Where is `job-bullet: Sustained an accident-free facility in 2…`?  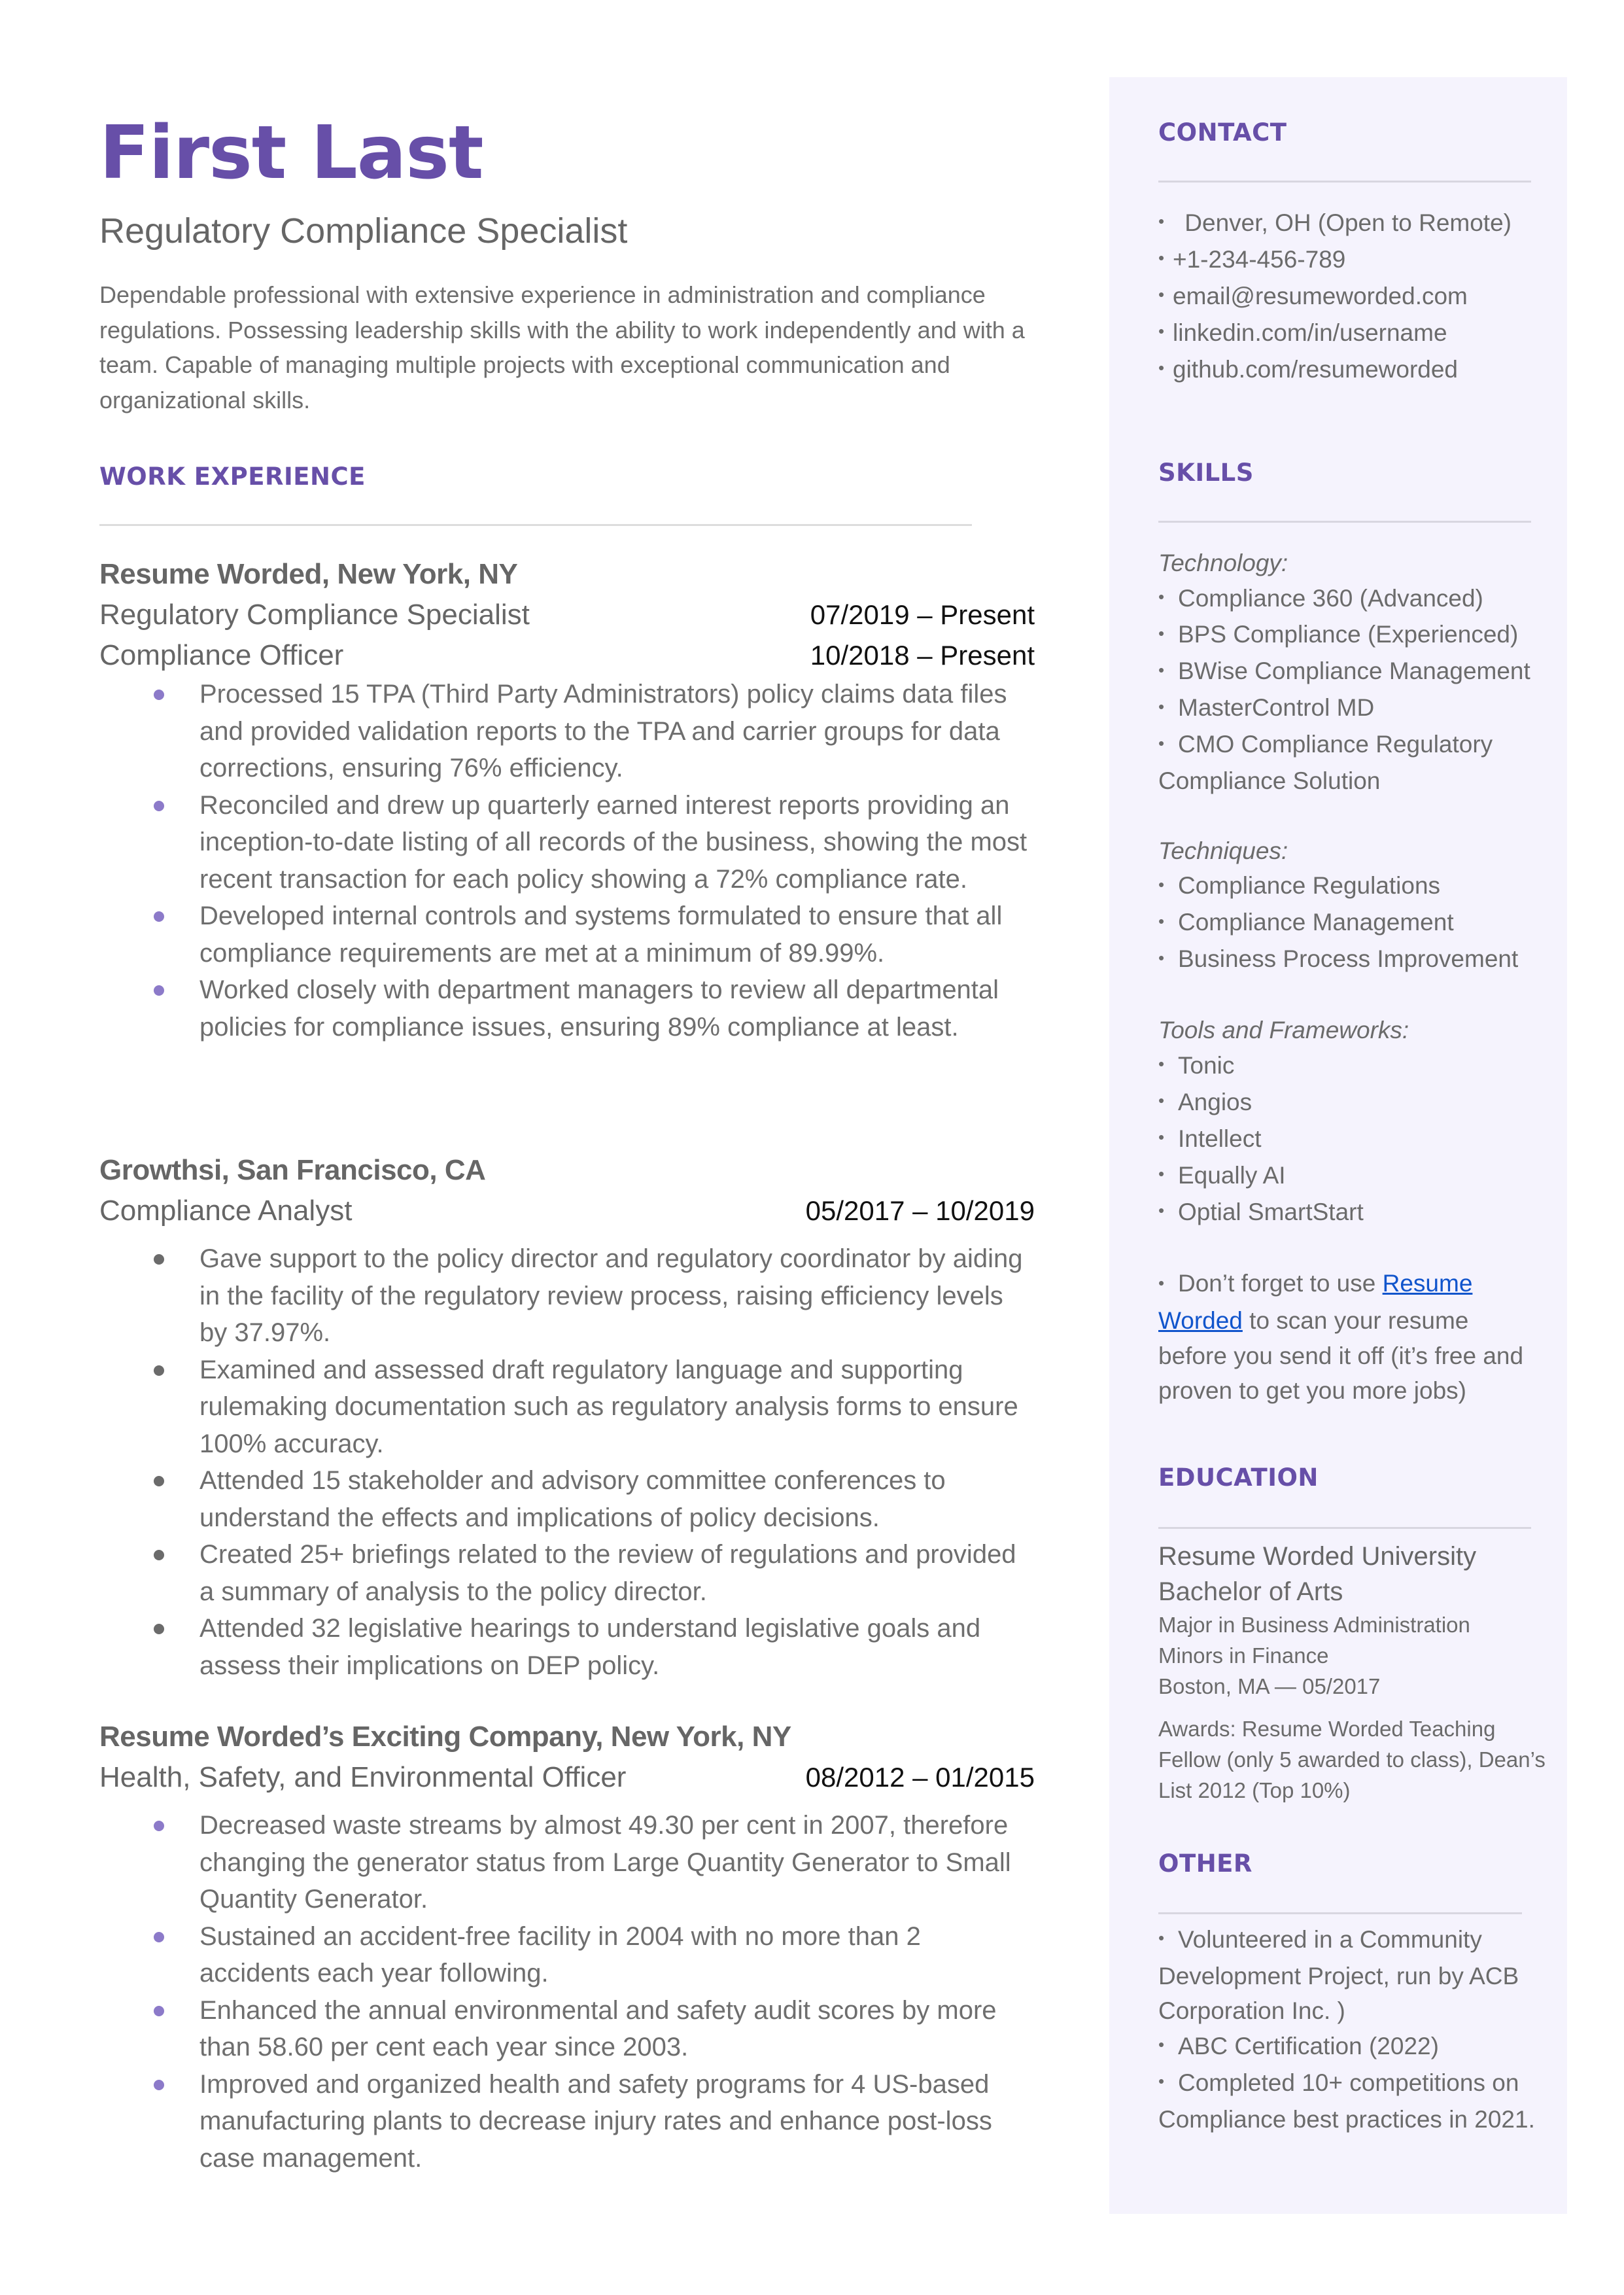 job-bullet: Sustained an accident-free facility in 2… is located at coordinates (567, 1955).